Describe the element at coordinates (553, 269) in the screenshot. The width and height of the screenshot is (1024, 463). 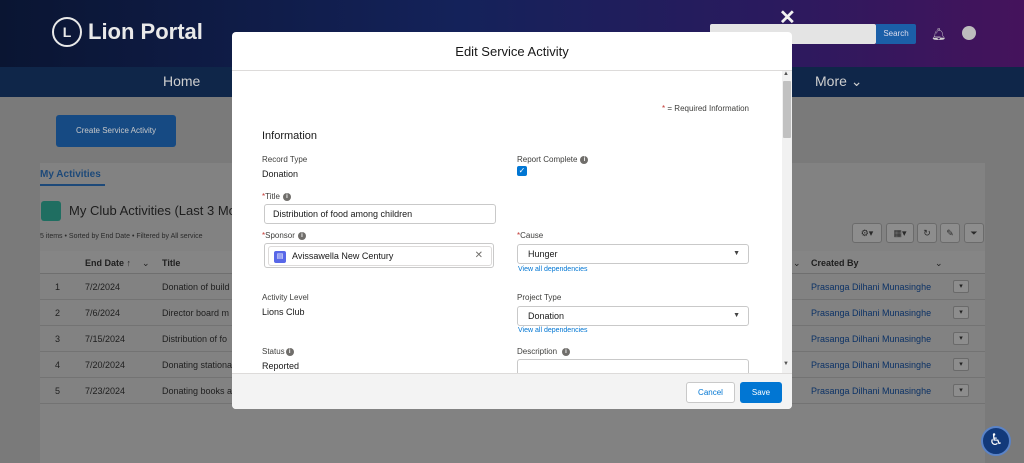
I see `cause-dependencies-link: View all dependencies` at that location.